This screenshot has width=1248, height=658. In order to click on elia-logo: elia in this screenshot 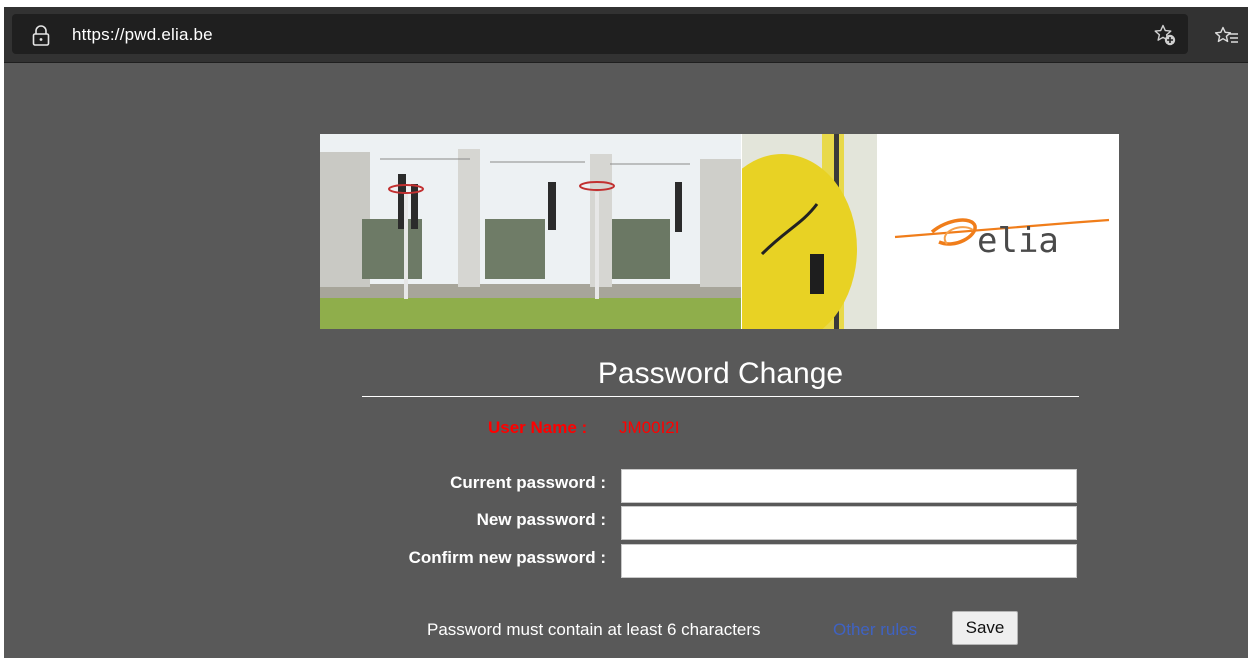, I will do `click(1002, 239)`.